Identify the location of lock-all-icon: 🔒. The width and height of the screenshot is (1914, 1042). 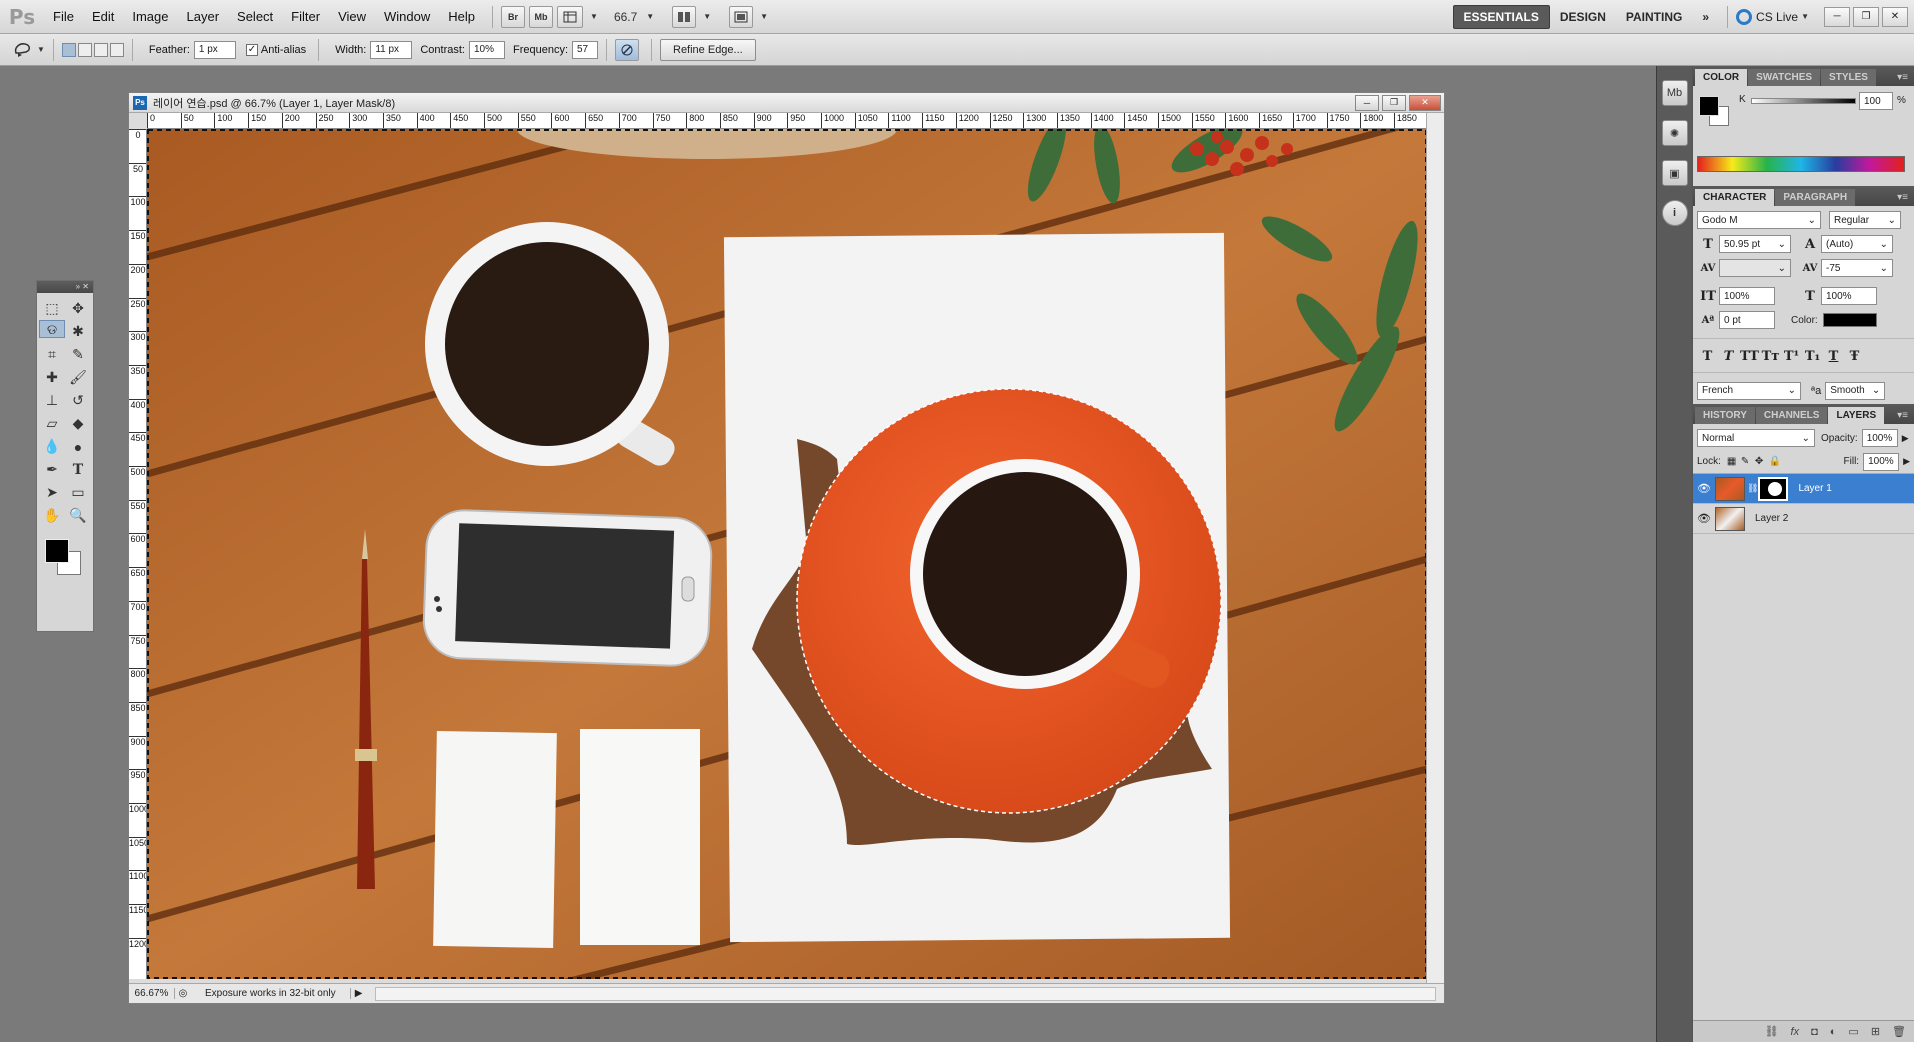
(1776, 461).